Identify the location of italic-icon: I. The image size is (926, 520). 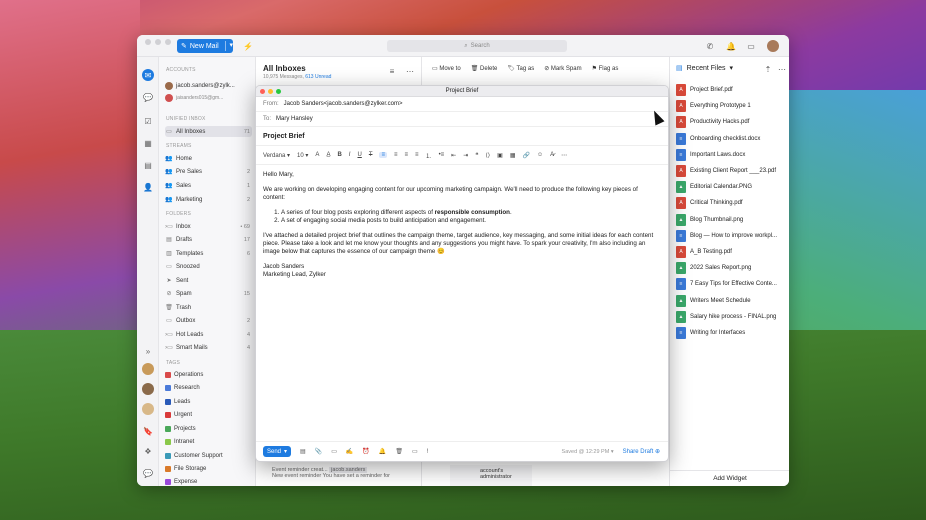
(350, 155).